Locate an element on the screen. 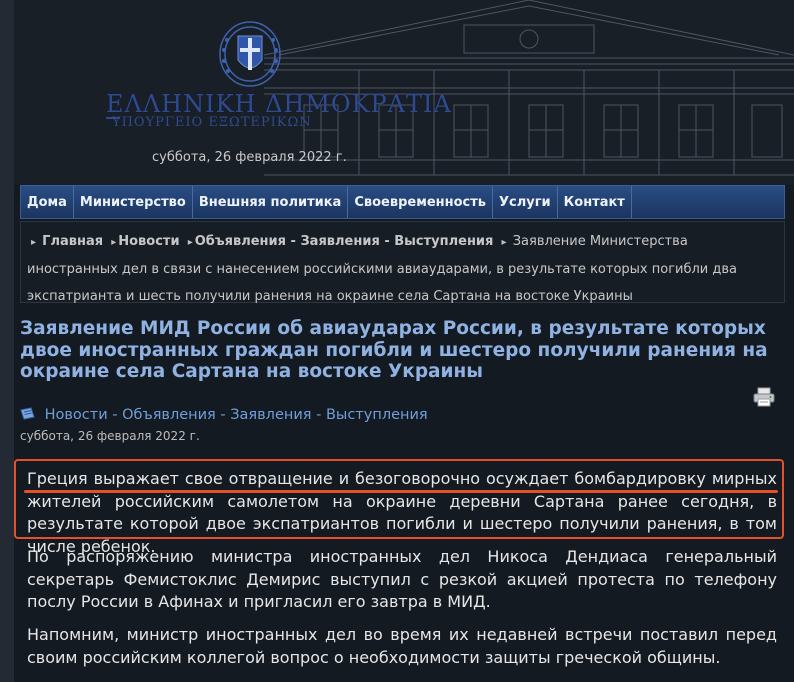 The height and width of the screenshot is (682, 794). nav-item-ministry: Министерство is located at coordinates (133, 202).